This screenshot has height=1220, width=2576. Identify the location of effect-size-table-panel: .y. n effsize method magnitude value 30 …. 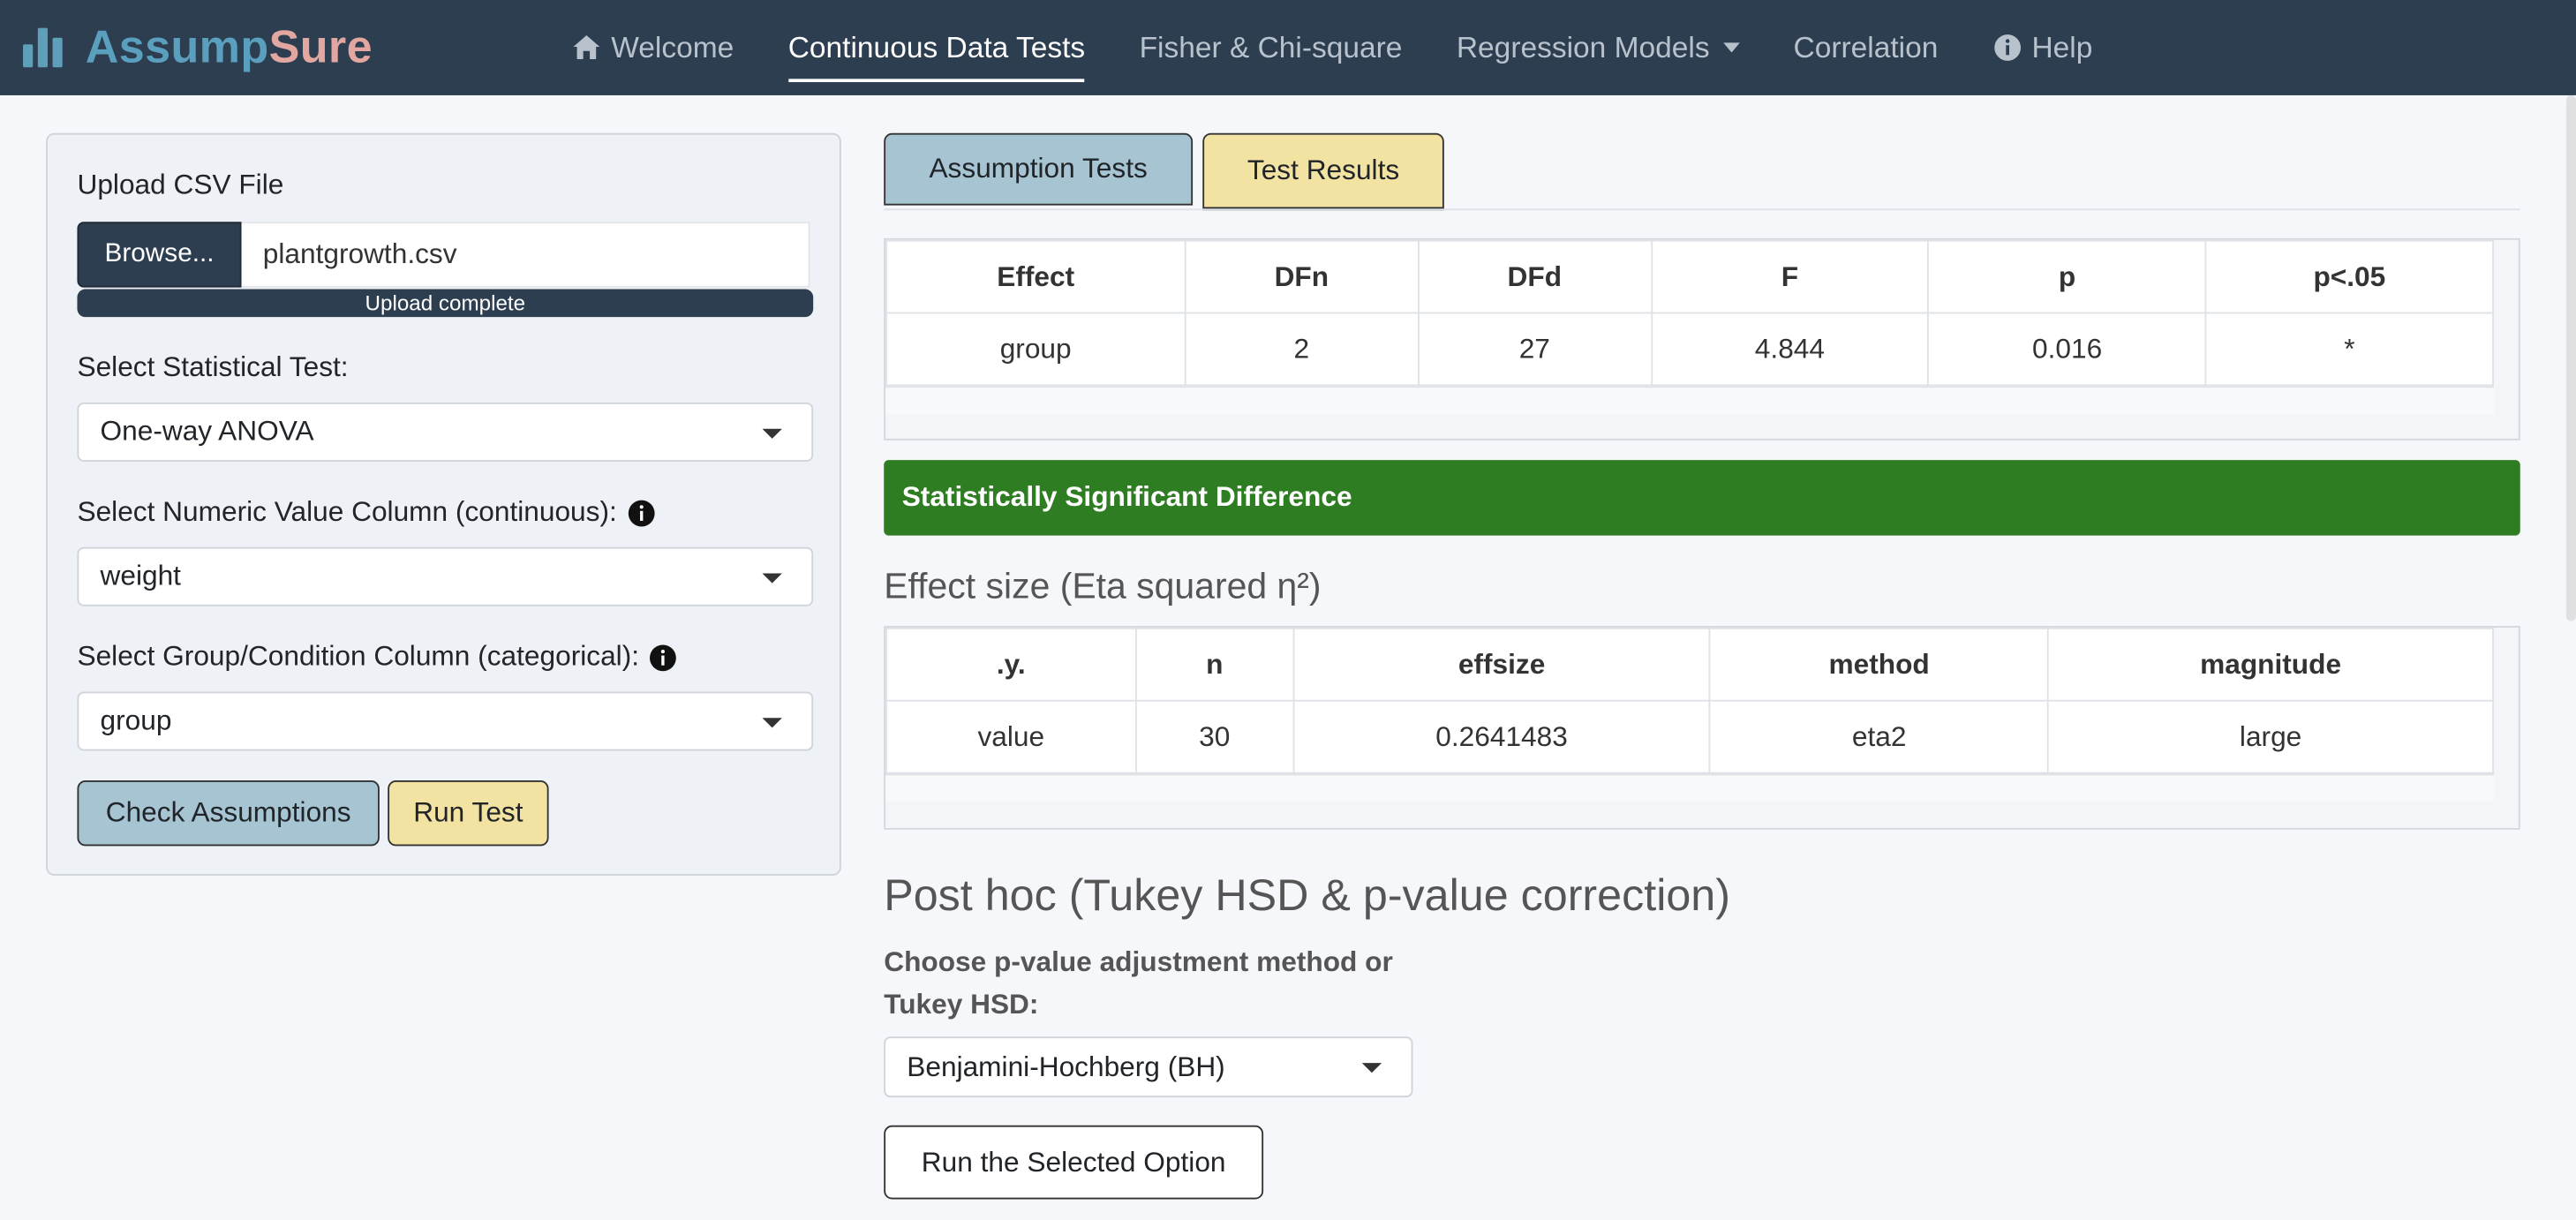
(1702, 728).